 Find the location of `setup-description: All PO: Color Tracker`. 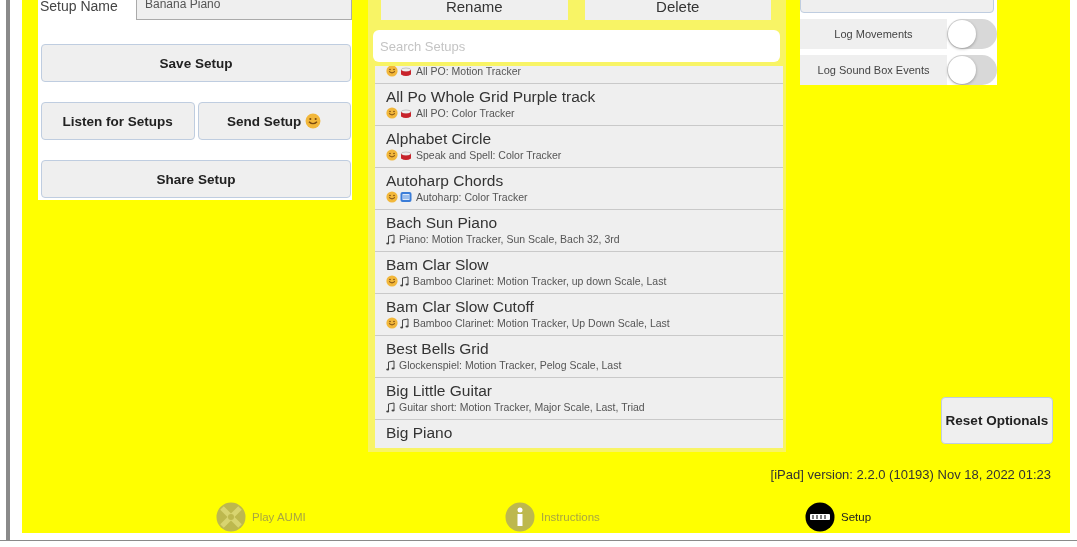

setup-description: All PO: Color Tracker is located at coordinates (465, 113).